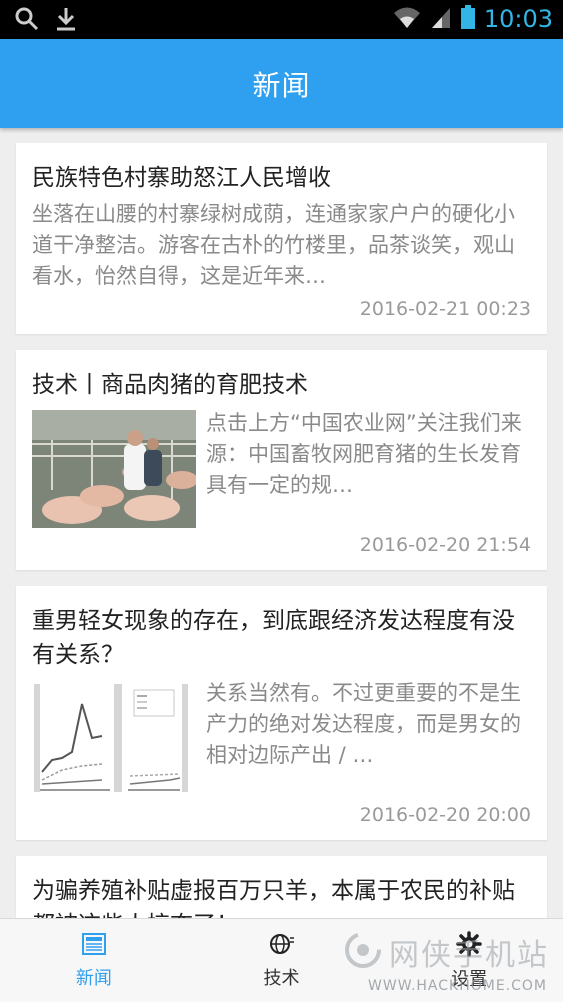 The height and width of the screenshot is (1002, 563). What do you see at coordinates (170, 385) in the screenshot?
I see `news-title: 技术丨商品肉猪的育肥技术` at bounding box center [170, 385].